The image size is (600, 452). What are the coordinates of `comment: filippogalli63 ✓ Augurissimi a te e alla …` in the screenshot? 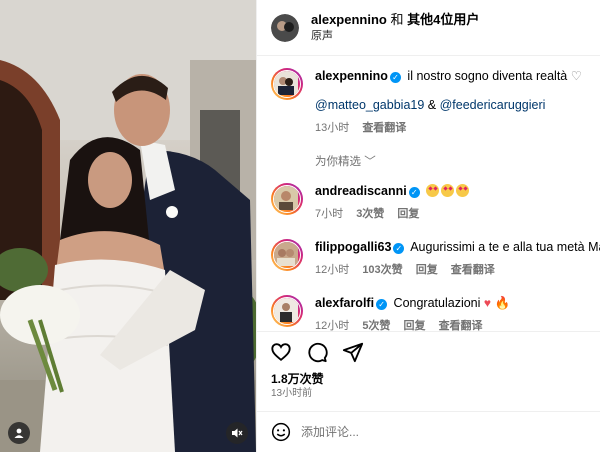 It's located at (435, 259).